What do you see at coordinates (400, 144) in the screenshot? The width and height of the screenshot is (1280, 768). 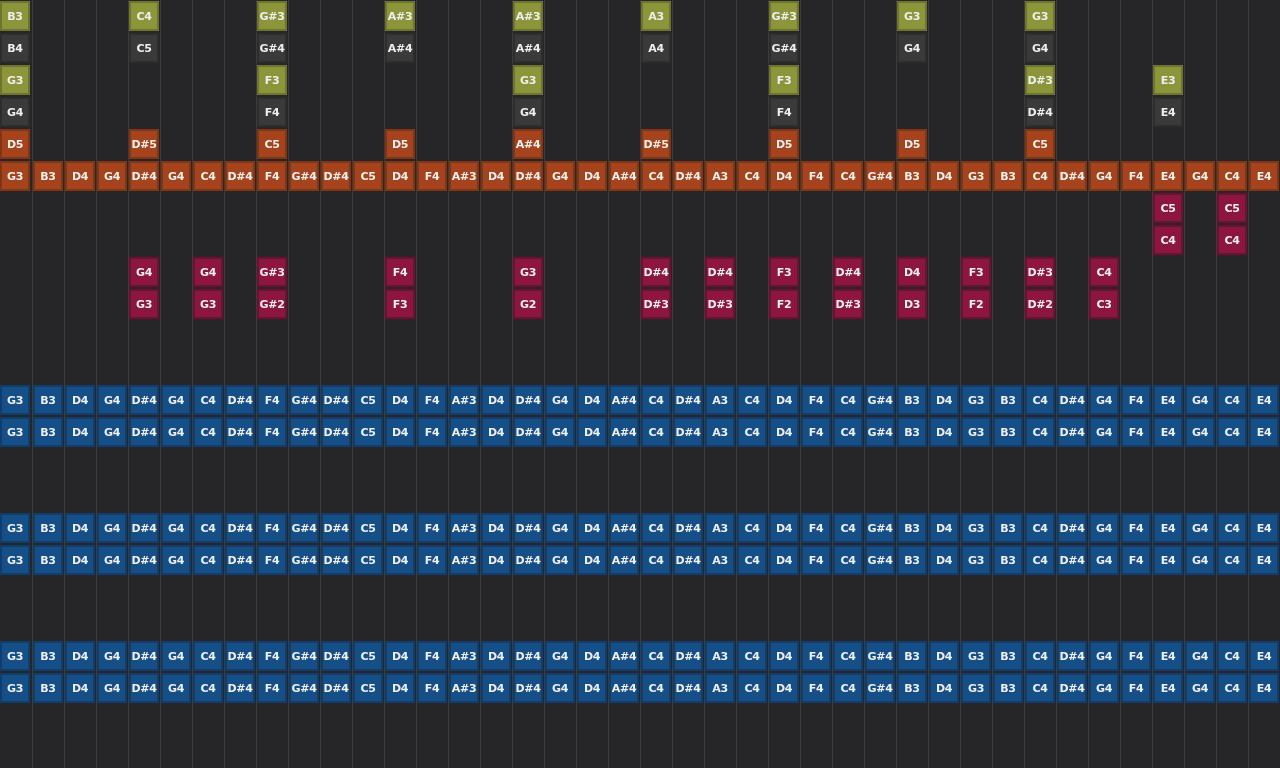 I see `note-block: D5` at bounding box center [400, 144].